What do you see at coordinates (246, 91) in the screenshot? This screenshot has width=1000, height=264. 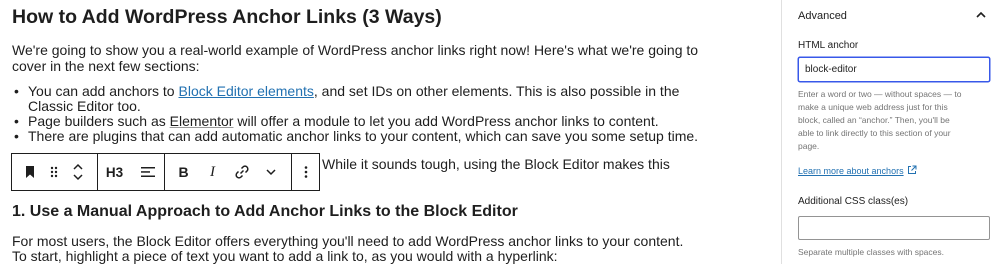 I see `block-editor-elements-link: Block Editor elements` at bounding box center [246, 91].